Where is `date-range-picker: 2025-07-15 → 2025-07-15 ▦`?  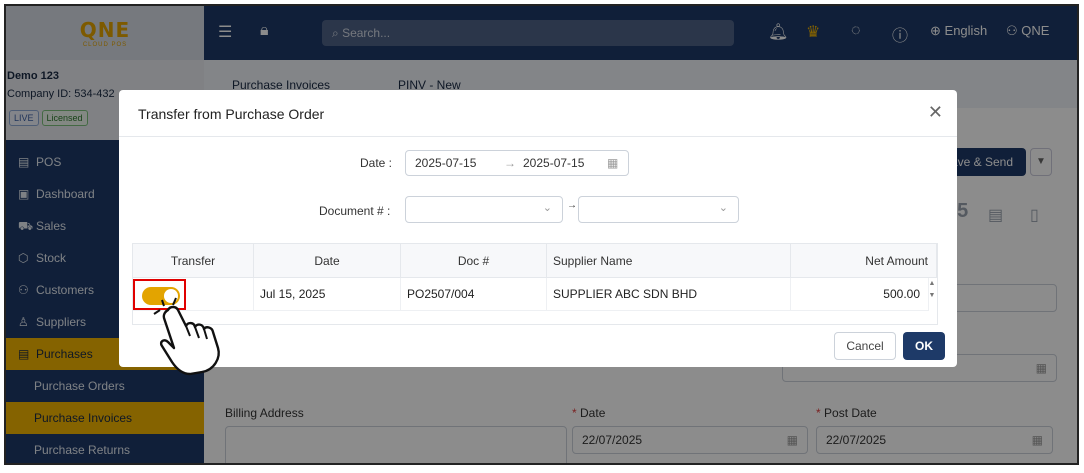 date-range-picker: 2025-07-15 → 2025-07-15 ▦ is located at coordinates (517, 163).